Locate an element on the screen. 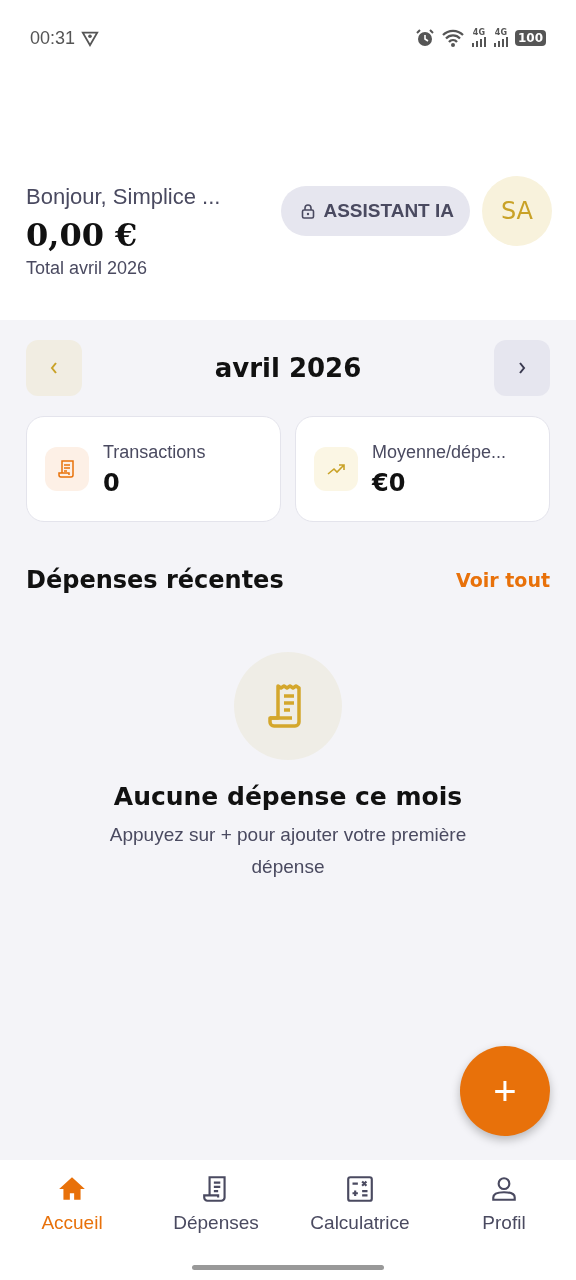  battery-indicator: 100 is located at coordinates (530, 38).